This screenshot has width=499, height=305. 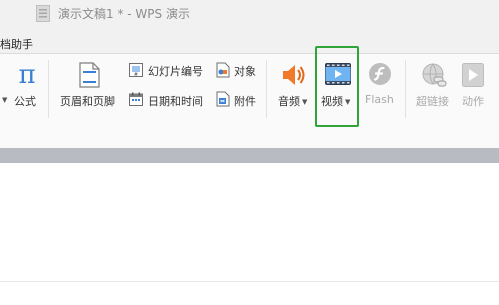 What do you see at coordinates (473, 101) in the screenshot?
I see `action-label: 动作` at bounding box center [473, 101].